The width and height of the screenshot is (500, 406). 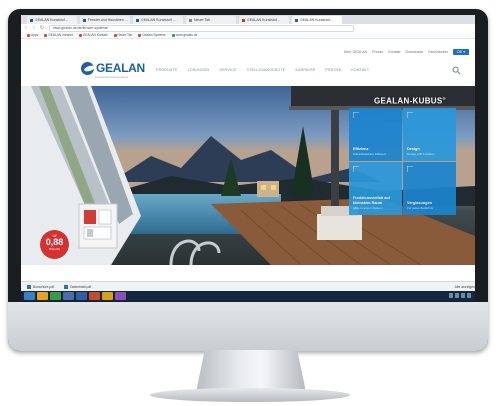 I want to click on kubus-tile-glazing: Verglasungen Für jedes Bedürfnis, so click(x=429, y=188).